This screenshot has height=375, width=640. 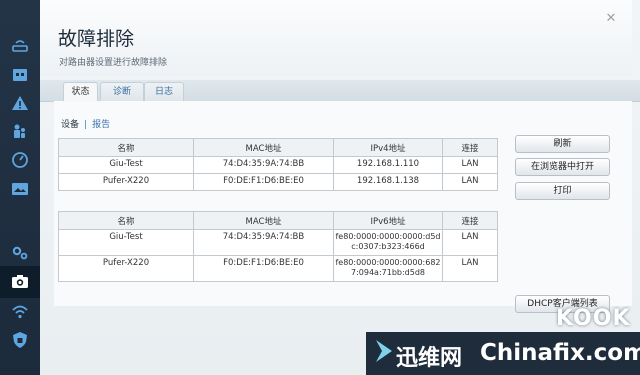 I want to click on cell-ip: fe80:0000:0000:0000:6827:094a:71bb:d5d8, so click(x=388, y=268).